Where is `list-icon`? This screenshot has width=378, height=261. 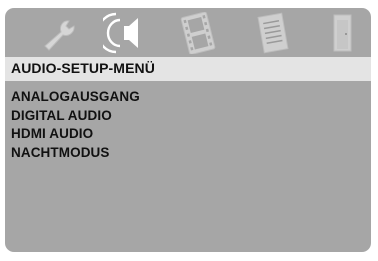 list-icon is located at coordinates (273, 33).